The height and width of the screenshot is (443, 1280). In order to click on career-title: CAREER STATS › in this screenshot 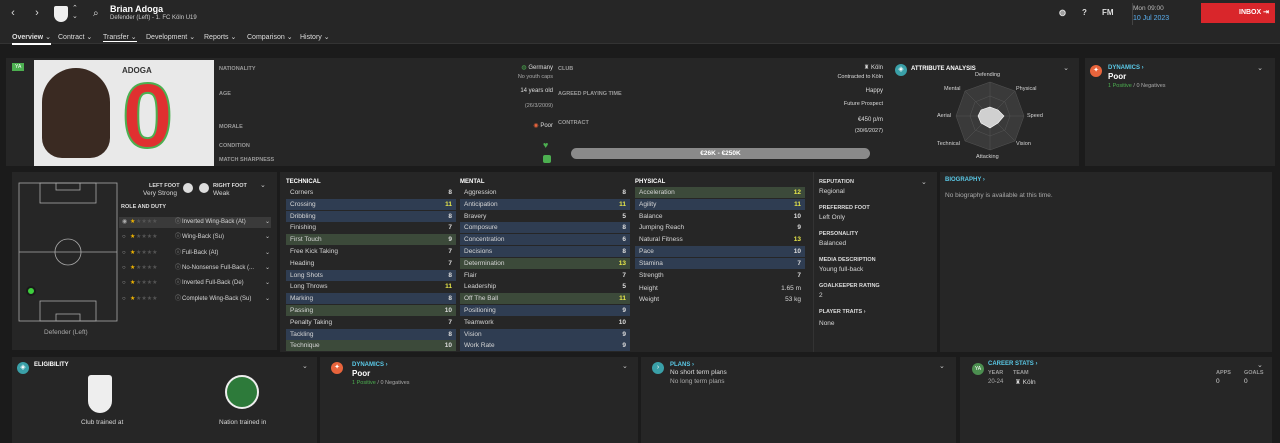, I will do `click(1012, 364)`.